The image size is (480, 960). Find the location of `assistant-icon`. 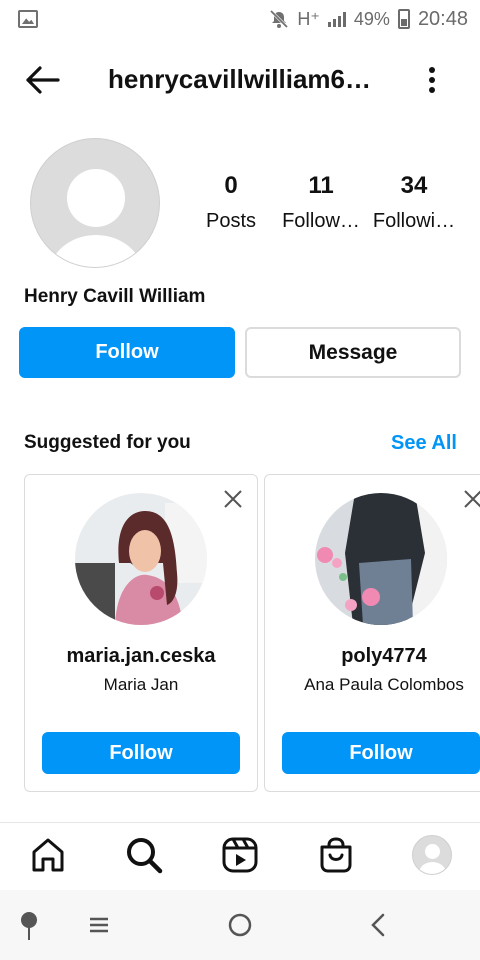

assistant-icon is located at coordinates (29, 925).